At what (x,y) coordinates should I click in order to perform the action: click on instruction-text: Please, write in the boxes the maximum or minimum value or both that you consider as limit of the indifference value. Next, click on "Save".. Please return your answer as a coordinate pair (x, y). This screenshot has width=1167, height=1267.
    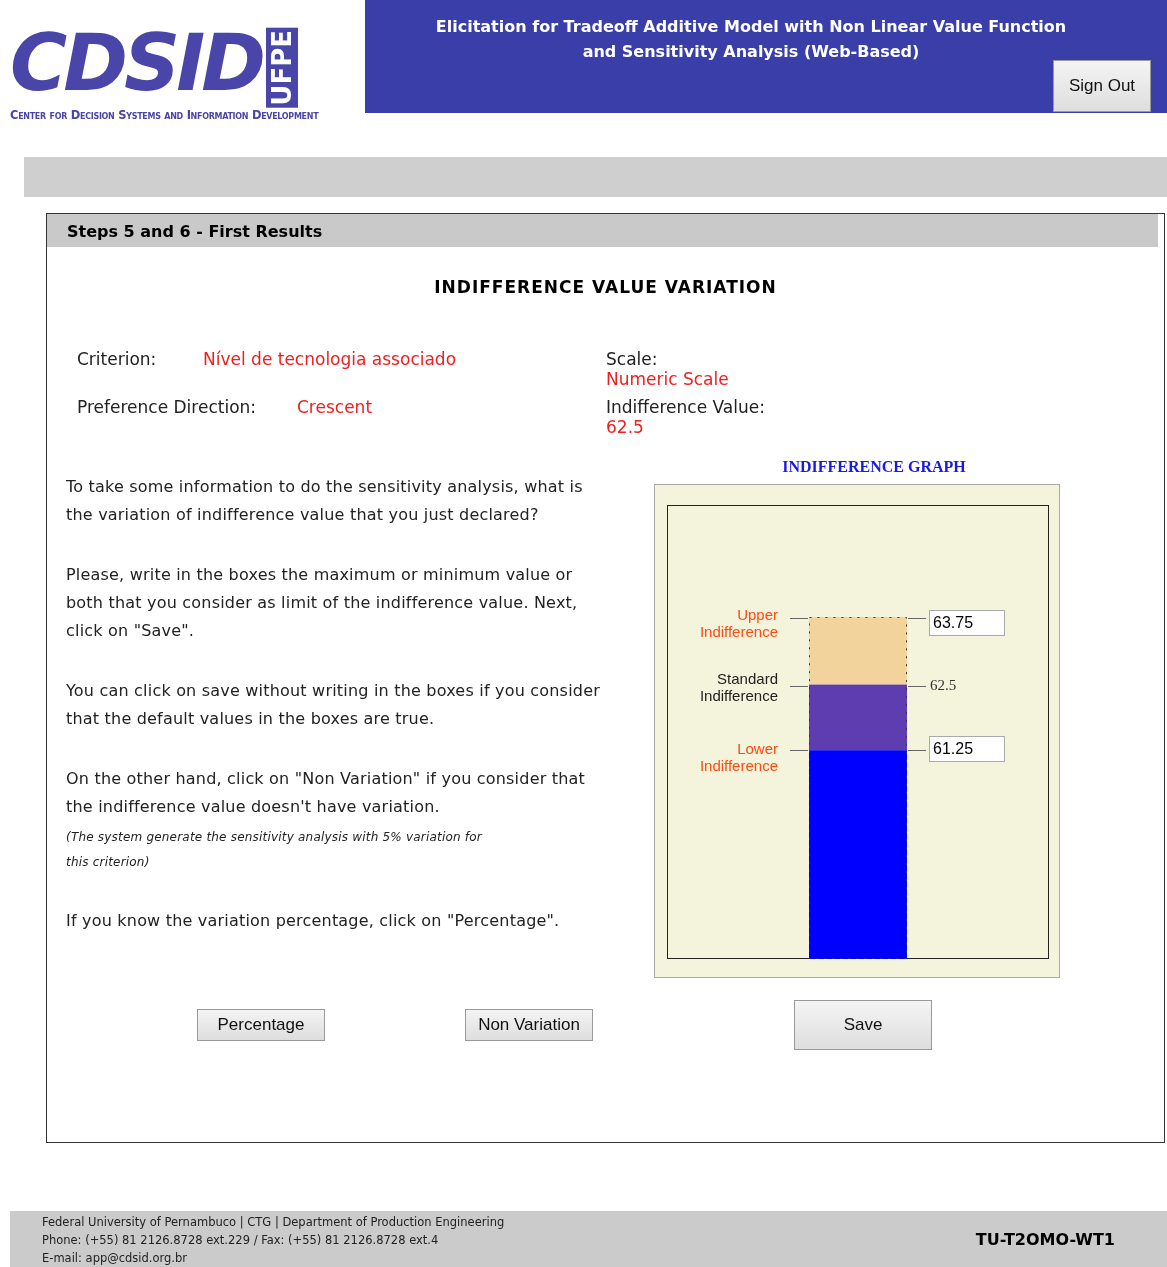
    Looking at the image, I should click on (322, 602).